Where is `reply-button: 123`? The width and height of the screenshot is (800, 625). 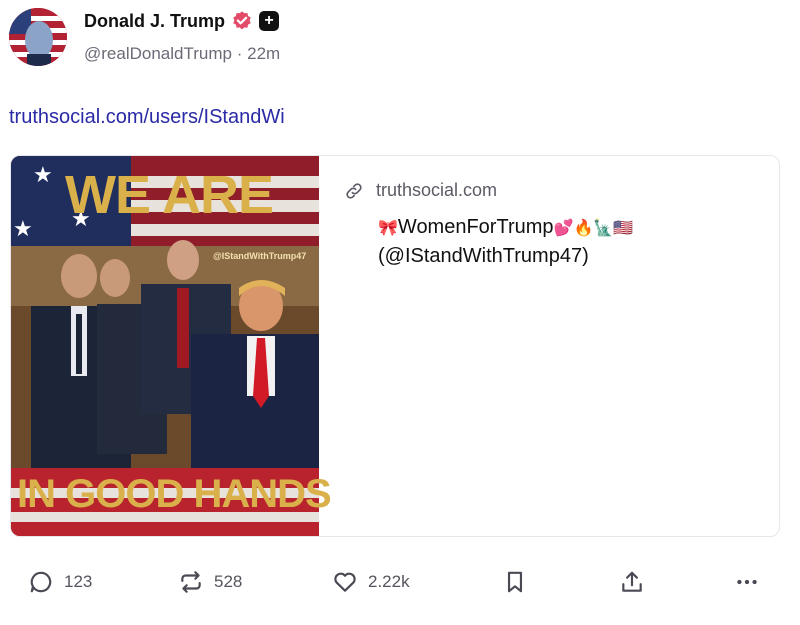
reply-button: 123 is located at coordinates (60, 582).